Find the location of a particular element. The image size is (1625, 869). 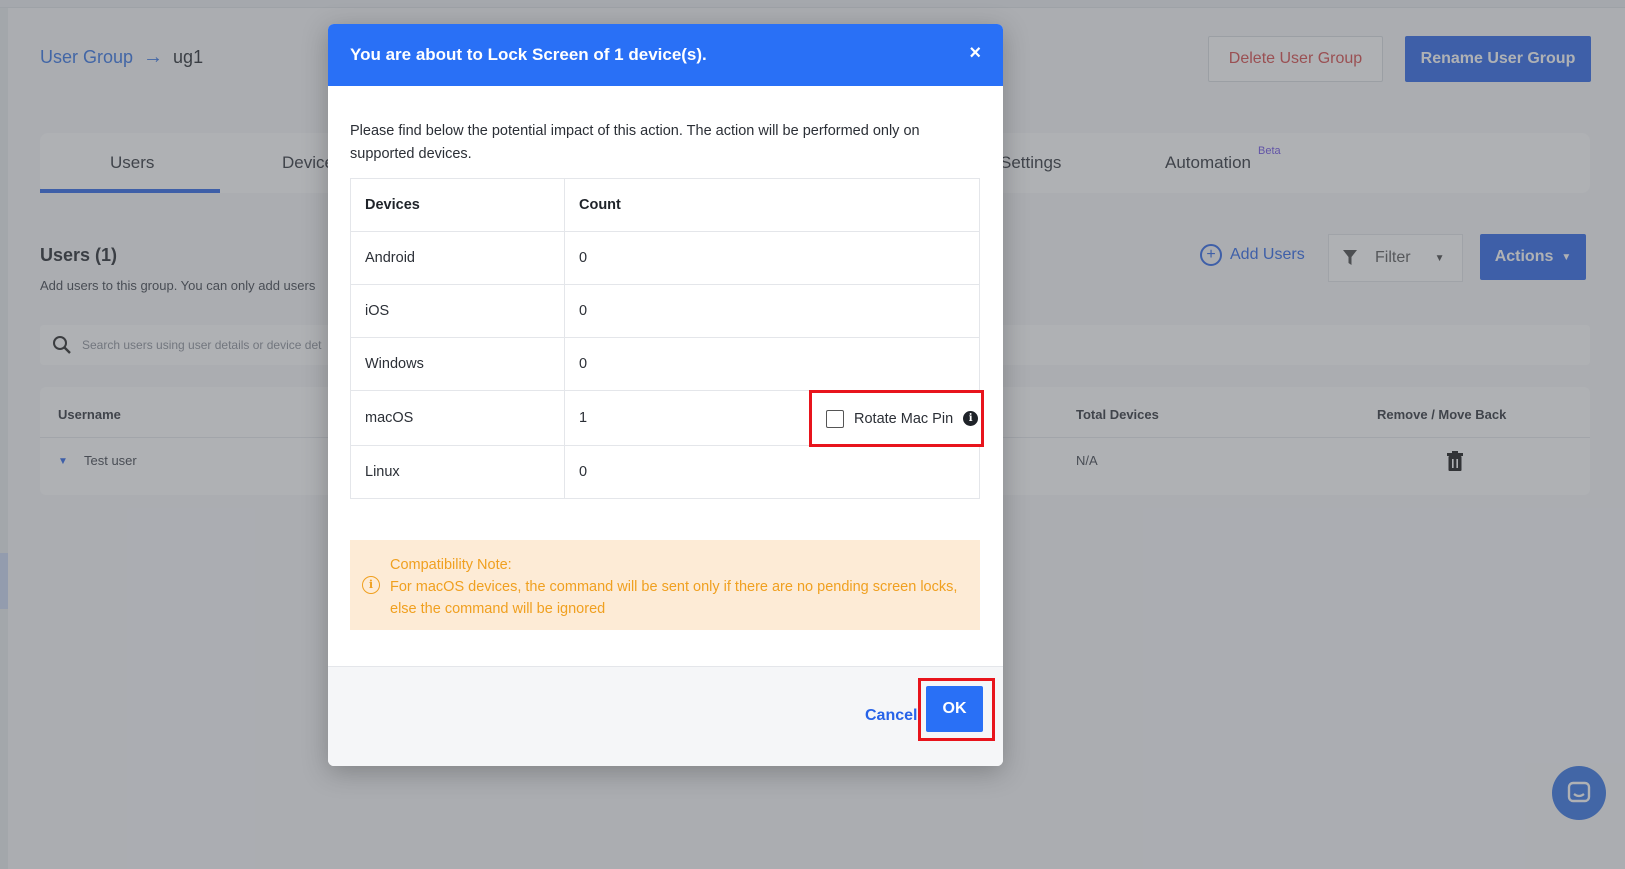

table-row: Windows 0 is located at coordinates (665, 364).